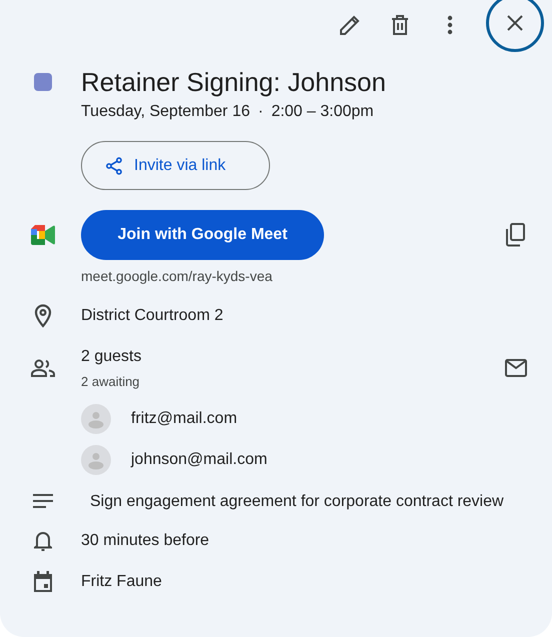 The width and height of the screenshot is (552, 637). I want to click on guest-email: johnson@mail.com, so click(199, 460).